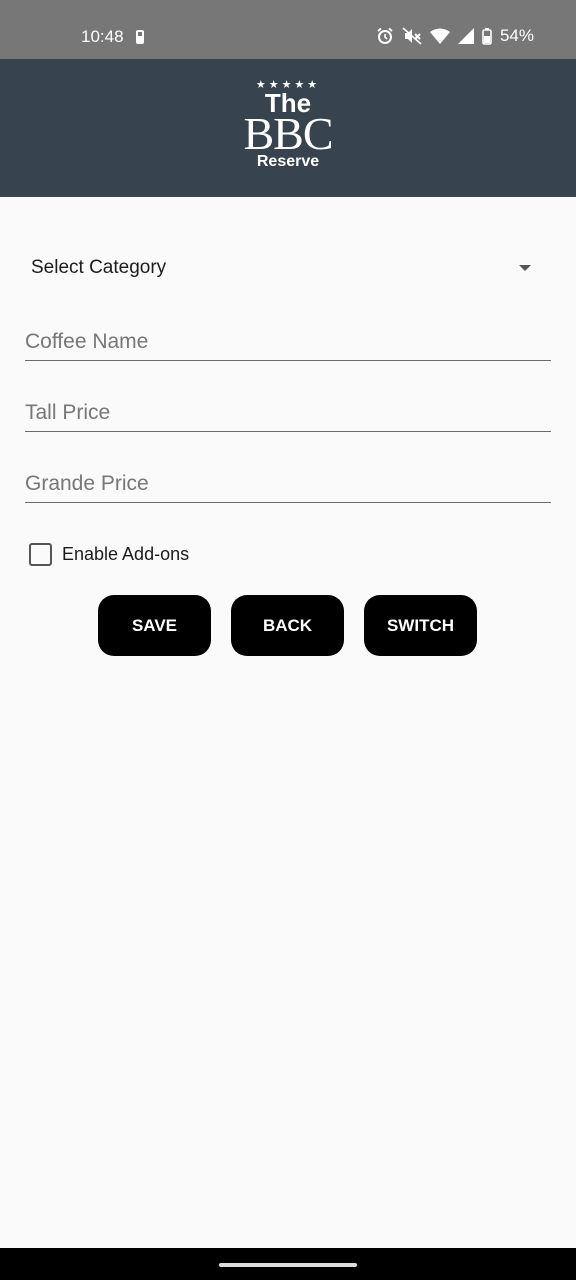  I want to click on status-icons: 54%, so click(455, 36).